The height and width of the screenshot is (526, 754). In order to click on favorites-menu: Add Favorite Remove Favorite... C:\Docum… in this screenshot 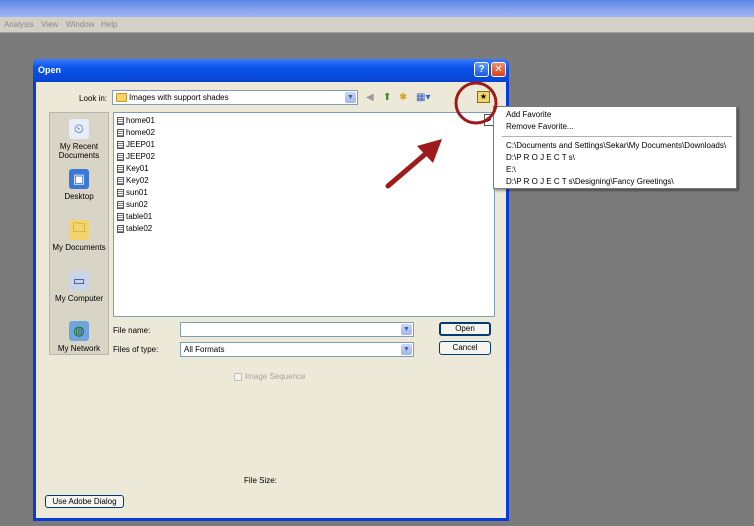, I will do `click(615, 147)`.